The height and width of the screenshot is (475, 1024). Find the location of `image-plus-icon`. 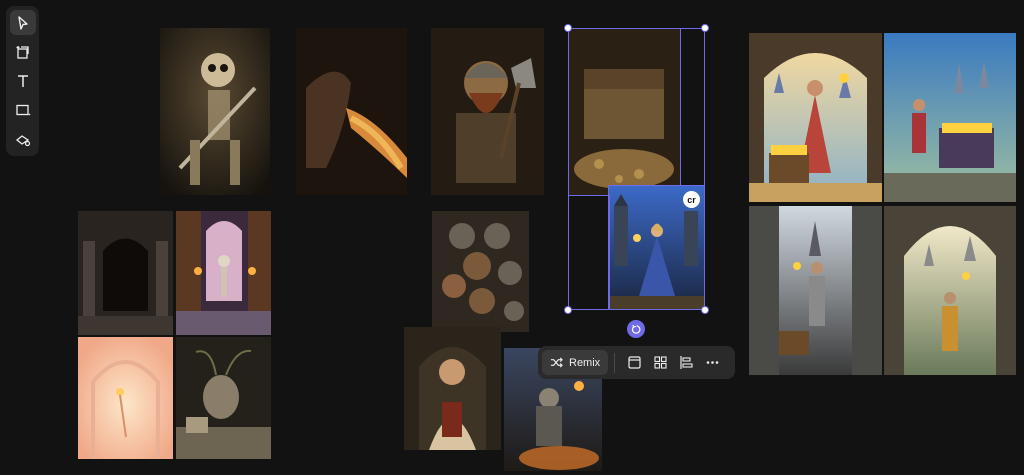

image-plus-icon is located at coordinates (22, 52).